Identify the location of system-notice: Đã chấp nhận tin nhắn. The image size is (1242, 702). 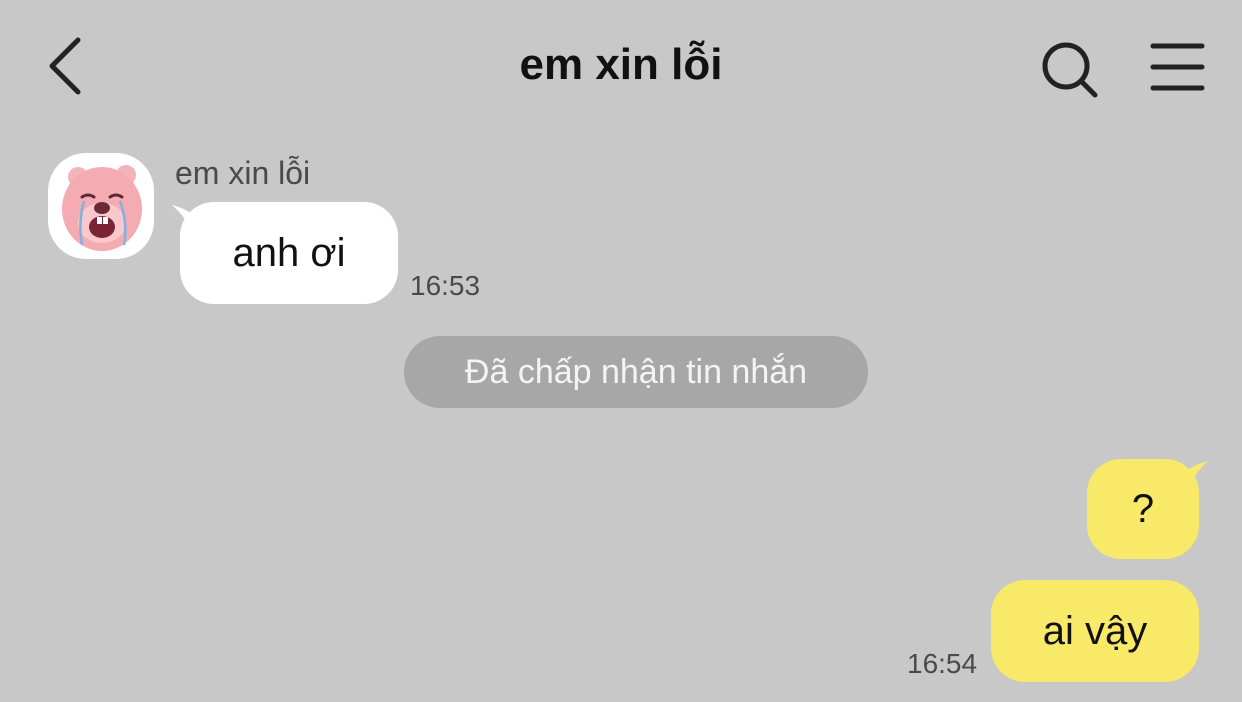
(636, 372).